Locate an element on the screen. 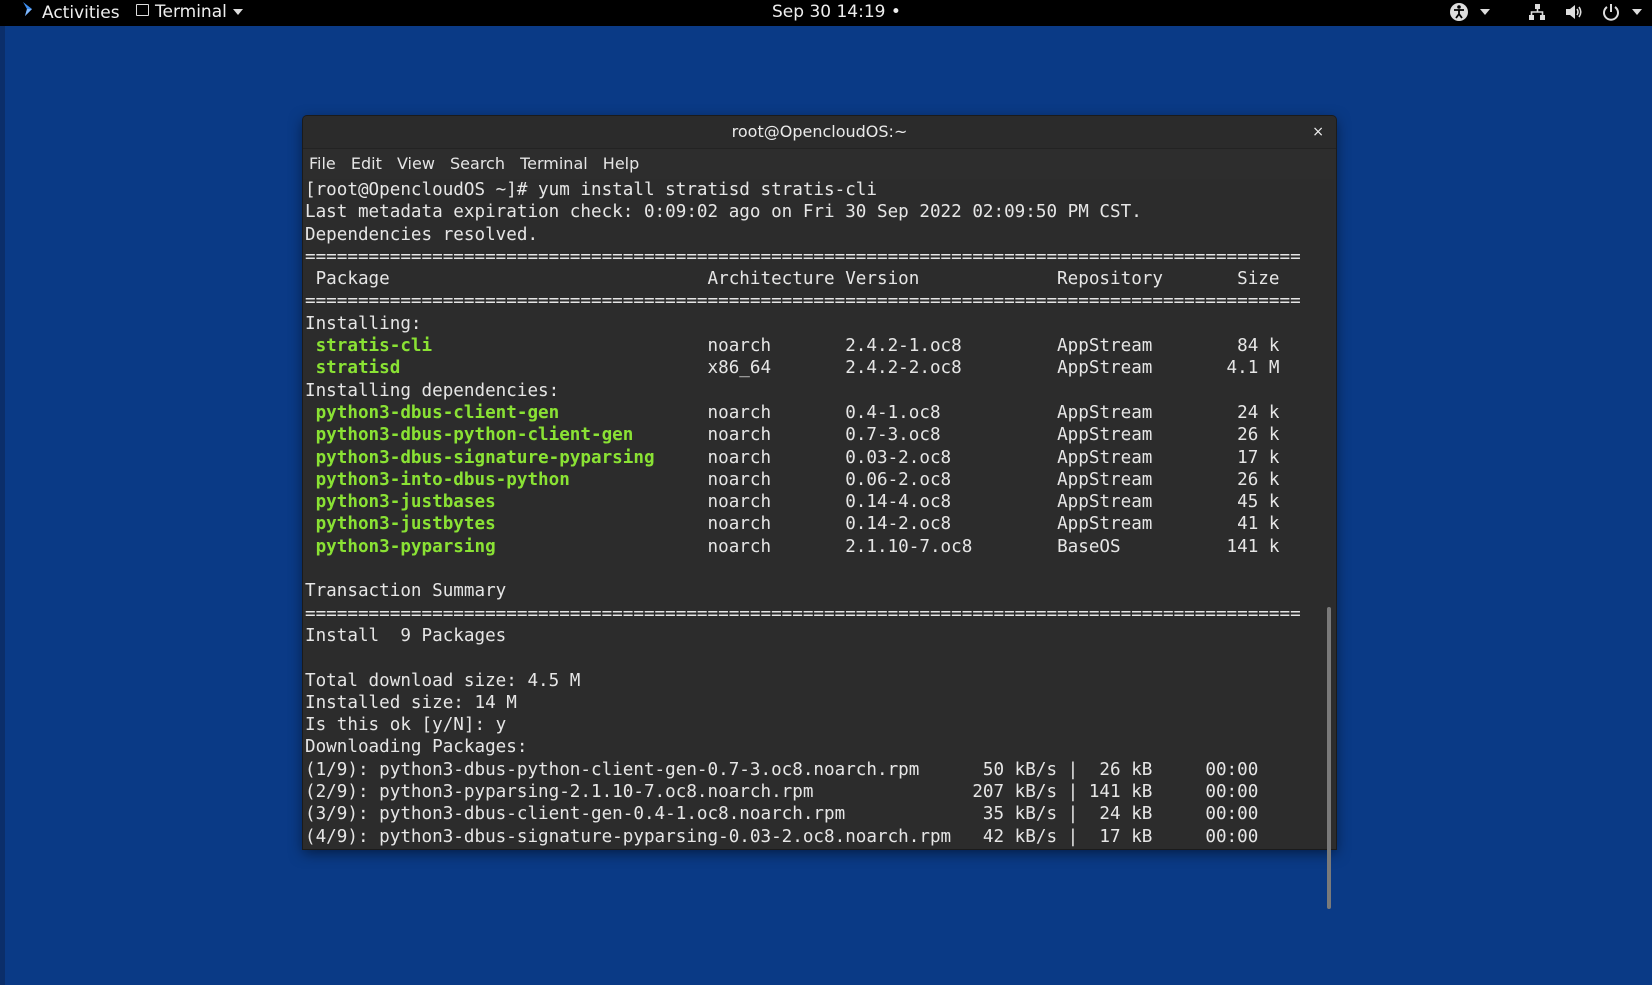 Image resolution: width=1652 pixels, height=985 pixels. close-button: × is located at coordinates (1318, 132).